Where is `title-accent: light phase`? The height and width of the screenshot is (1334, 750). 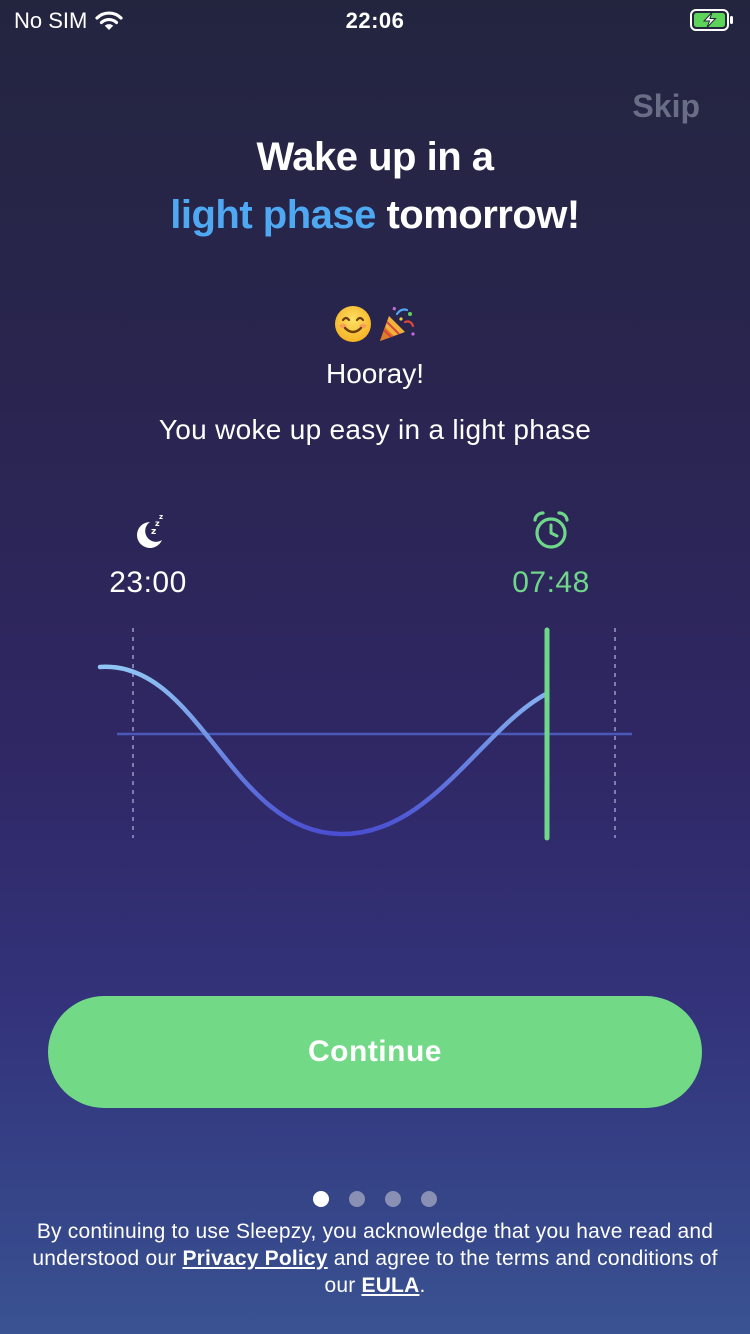
title-accent: light phase is located at coordinates (273, 215).